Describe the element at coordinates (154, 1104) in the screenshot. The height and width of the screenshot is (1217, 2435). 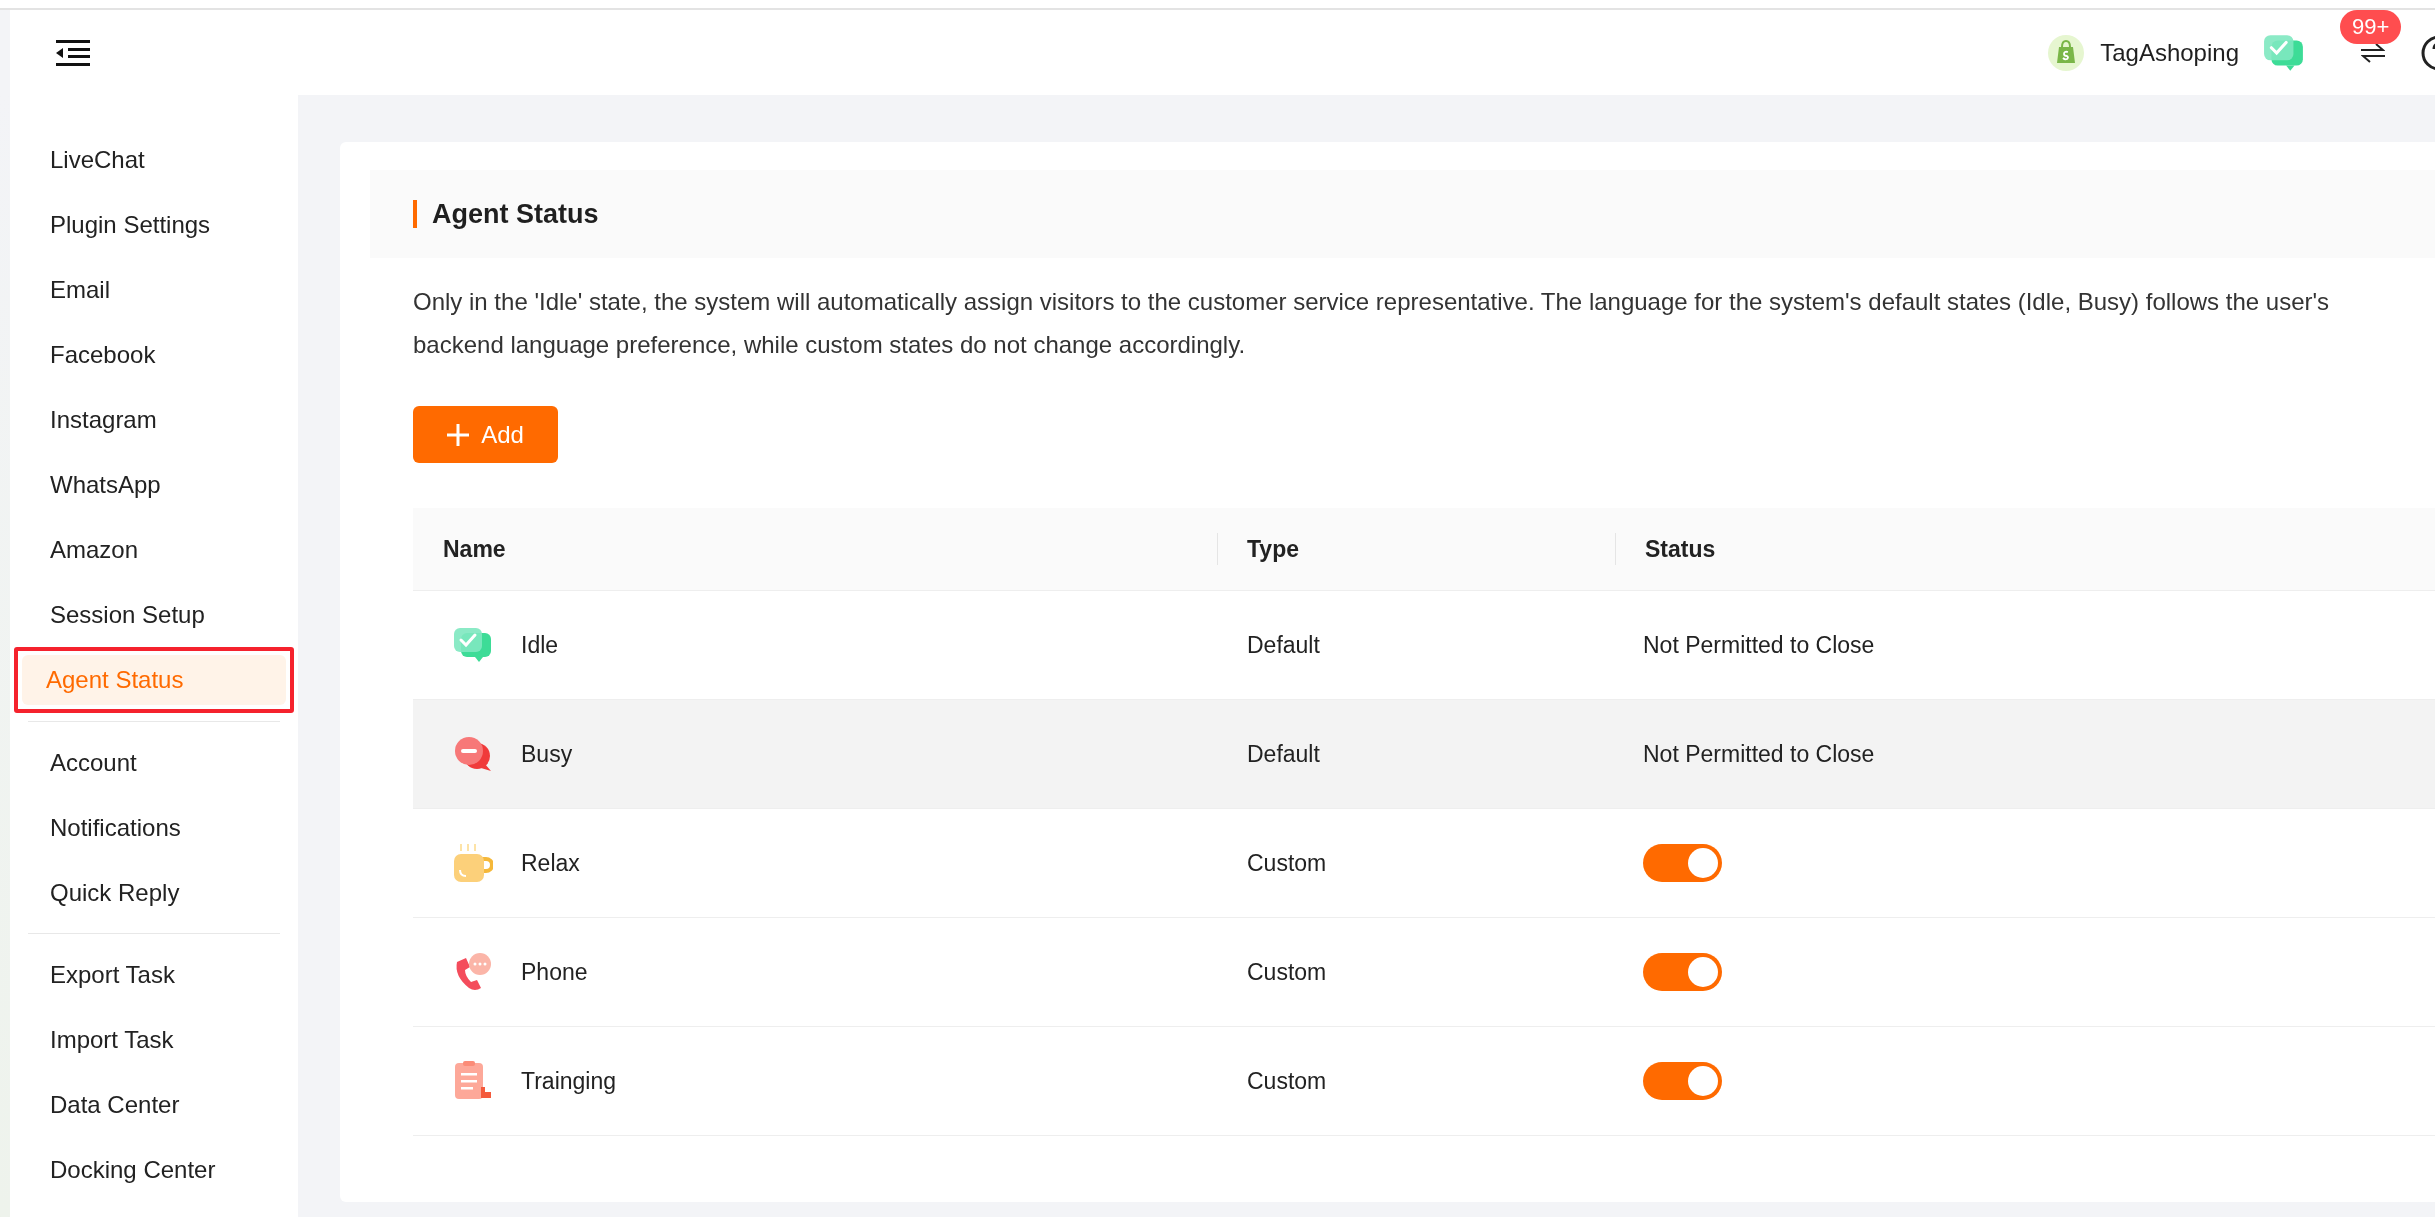
I see `sidebar-item: Data Center` at that location.